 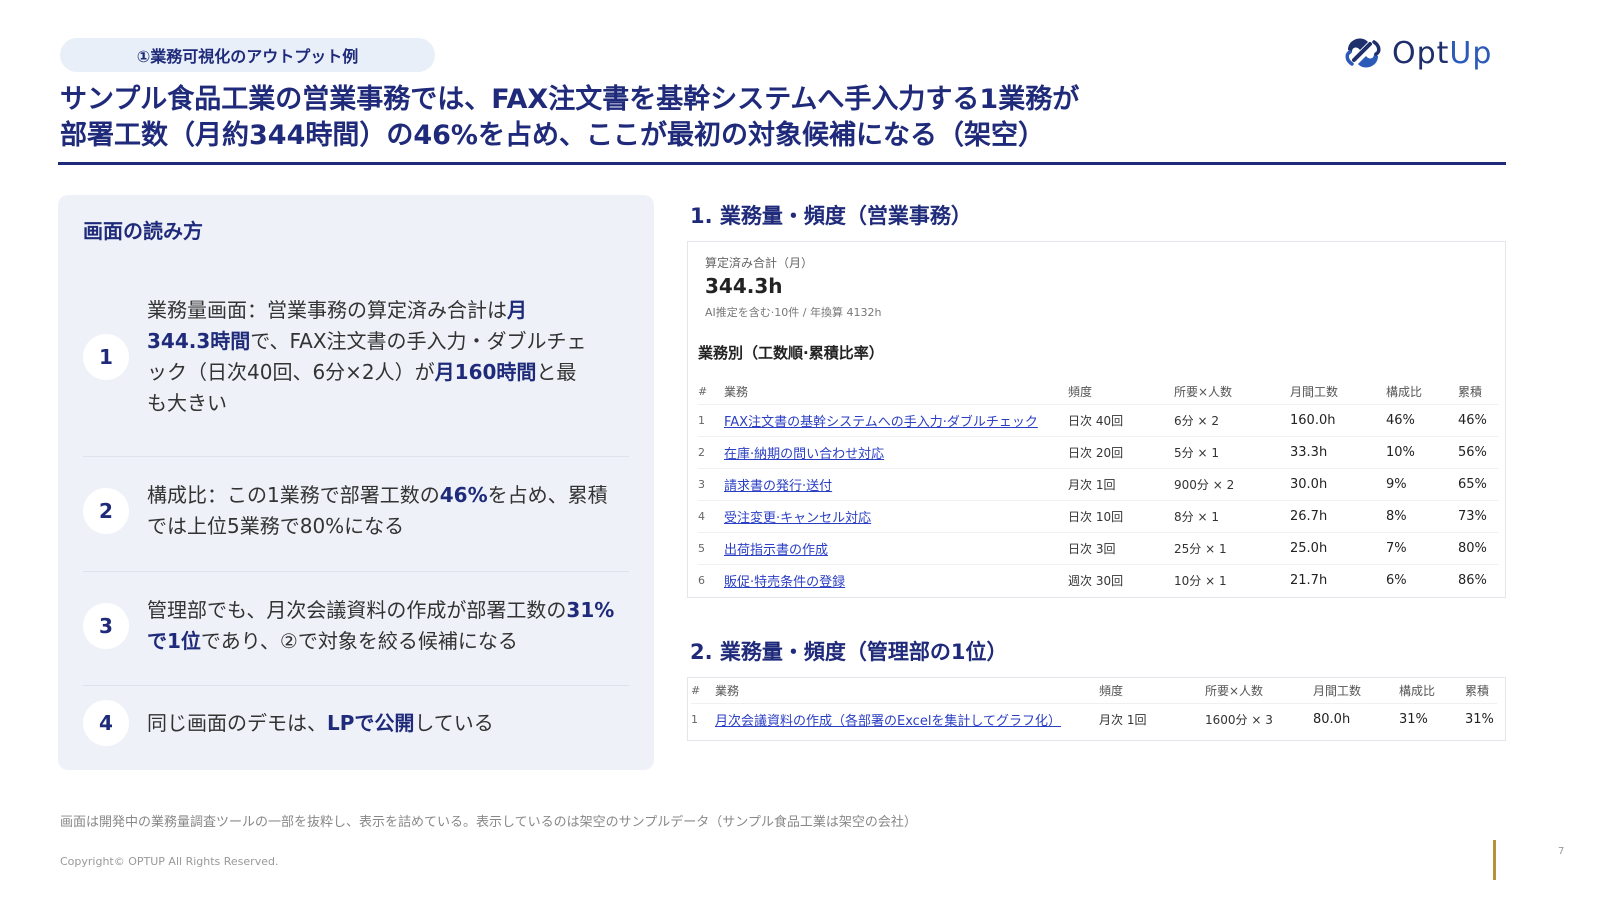 I want to click on title-line-2: 部署工数（月約344時間）の46%を占め、ここが最初の対象候補になる（架空）, so click(x=552, y=135).